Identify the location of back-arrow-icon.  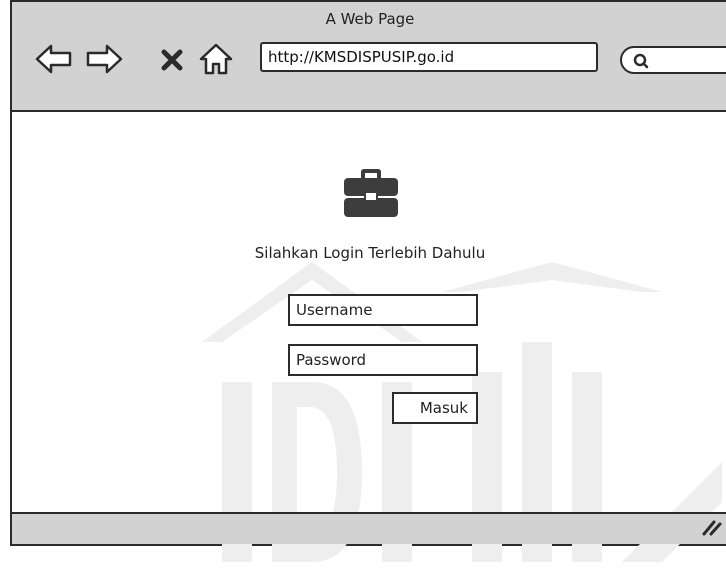
(54, 59).